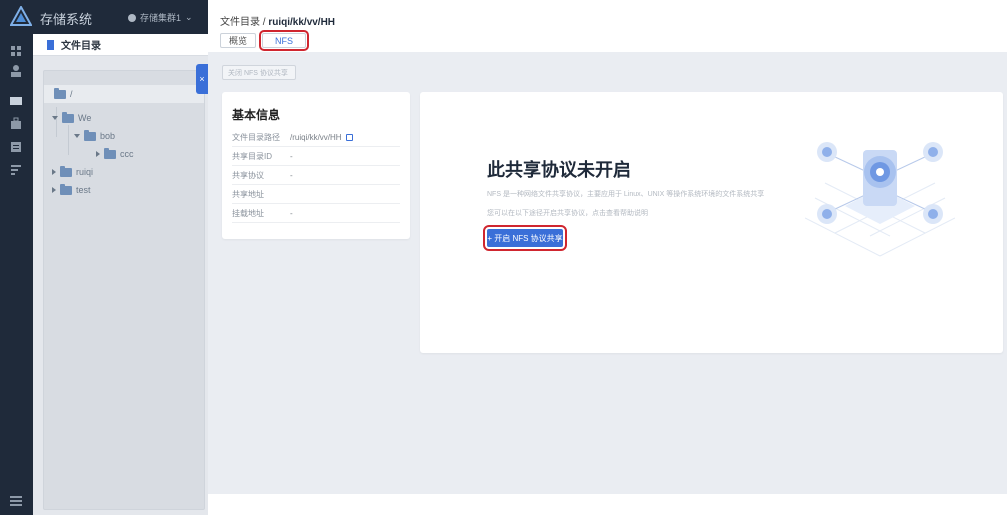  What do you see at coordinates (525, 238) in the screenshot?
I see `enable-nfs-share-button: + 开启 NFS 协议共享` at bounding box center [525, 238].